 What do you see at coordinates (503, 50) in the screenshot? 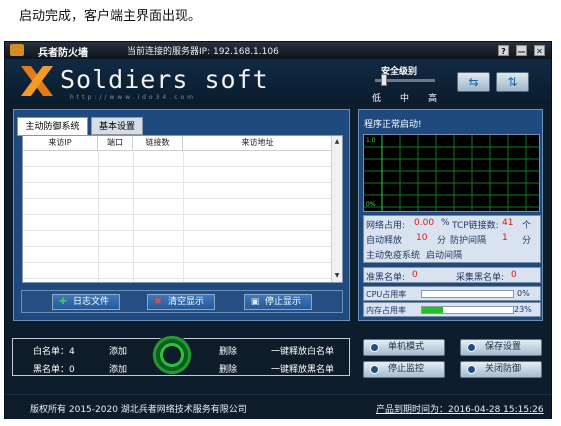
I see `help-button: ?` at bounding box center [503, 50].